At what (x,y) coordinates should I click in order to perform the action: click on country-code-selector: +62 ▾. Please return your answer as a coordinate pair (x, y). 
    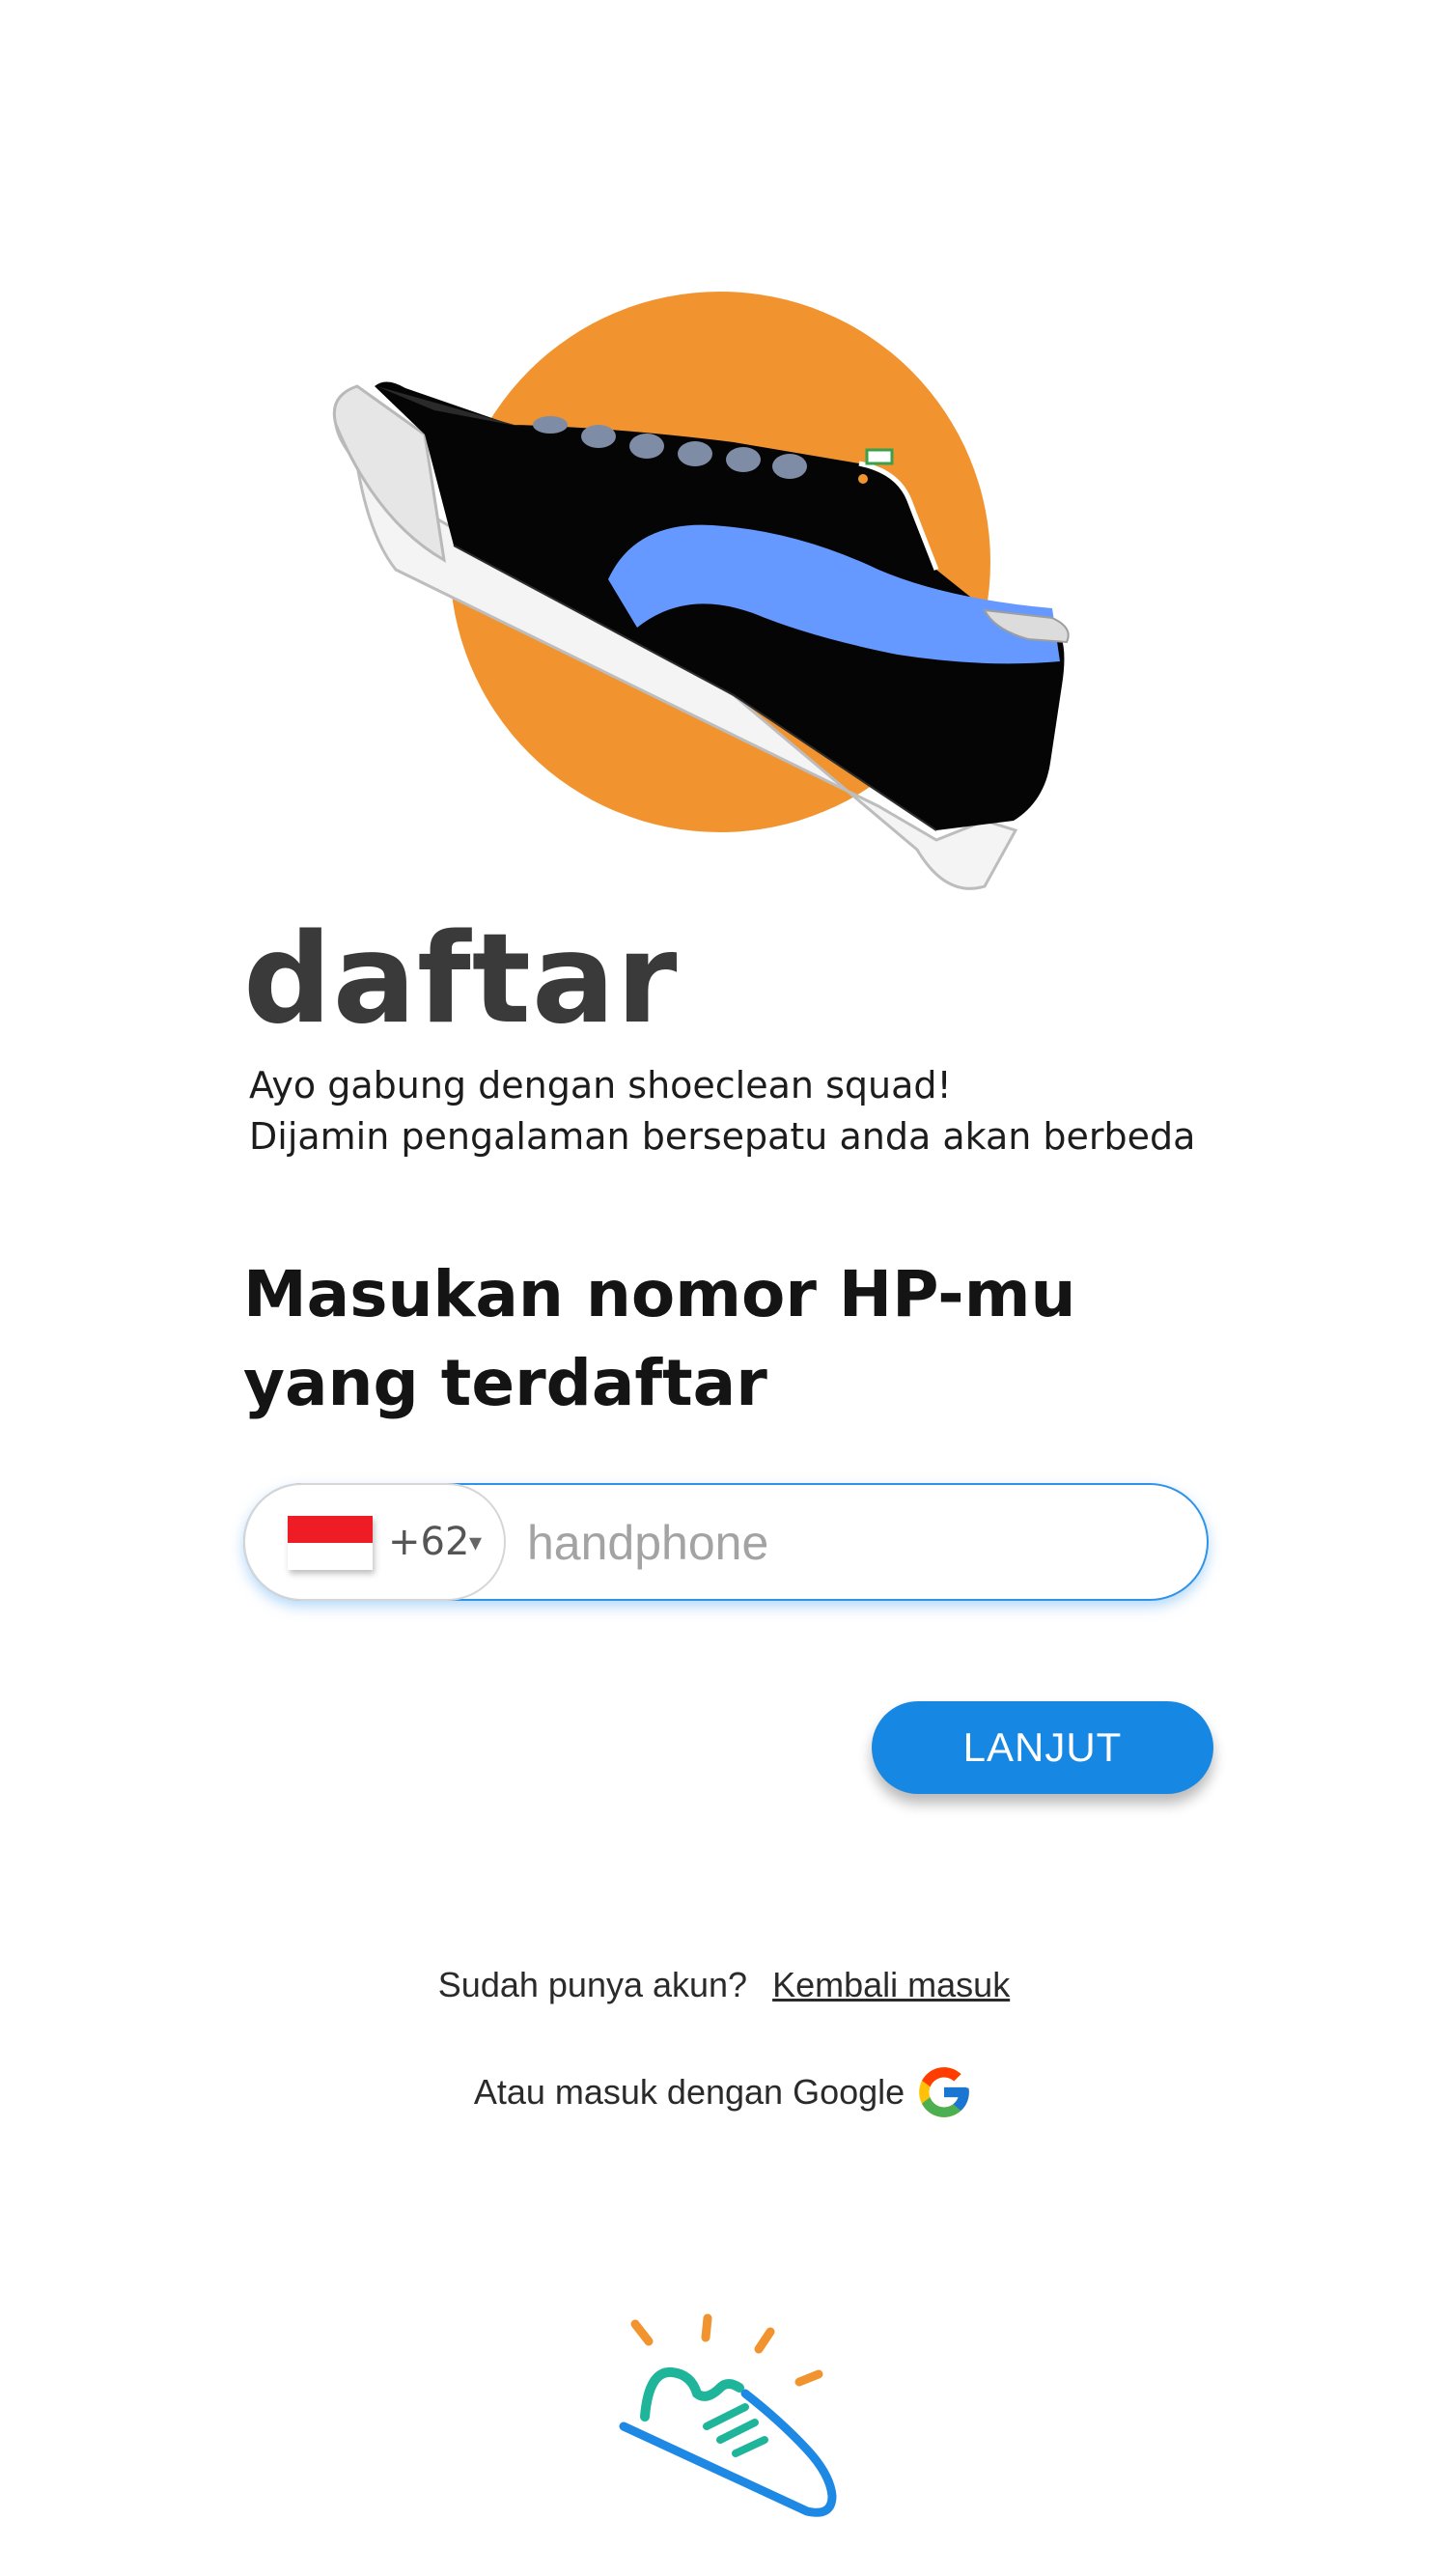
    Looking at the image, I should click on (375, 1542).